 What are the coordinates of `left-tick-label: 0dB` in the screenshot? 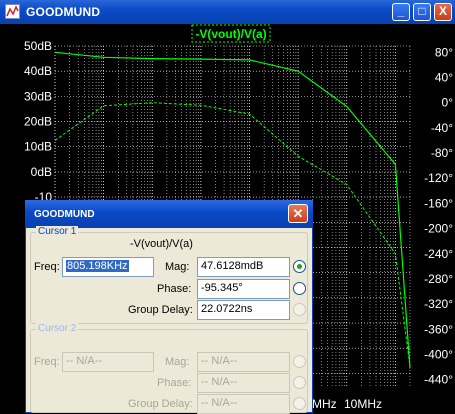 It's located at (41, 172).